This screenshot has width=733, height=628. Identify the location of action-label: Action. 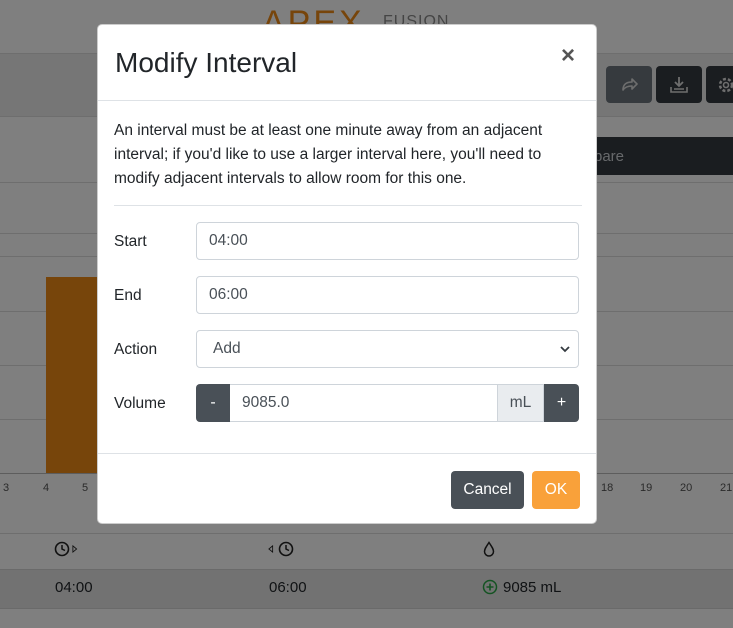
(136, 349).